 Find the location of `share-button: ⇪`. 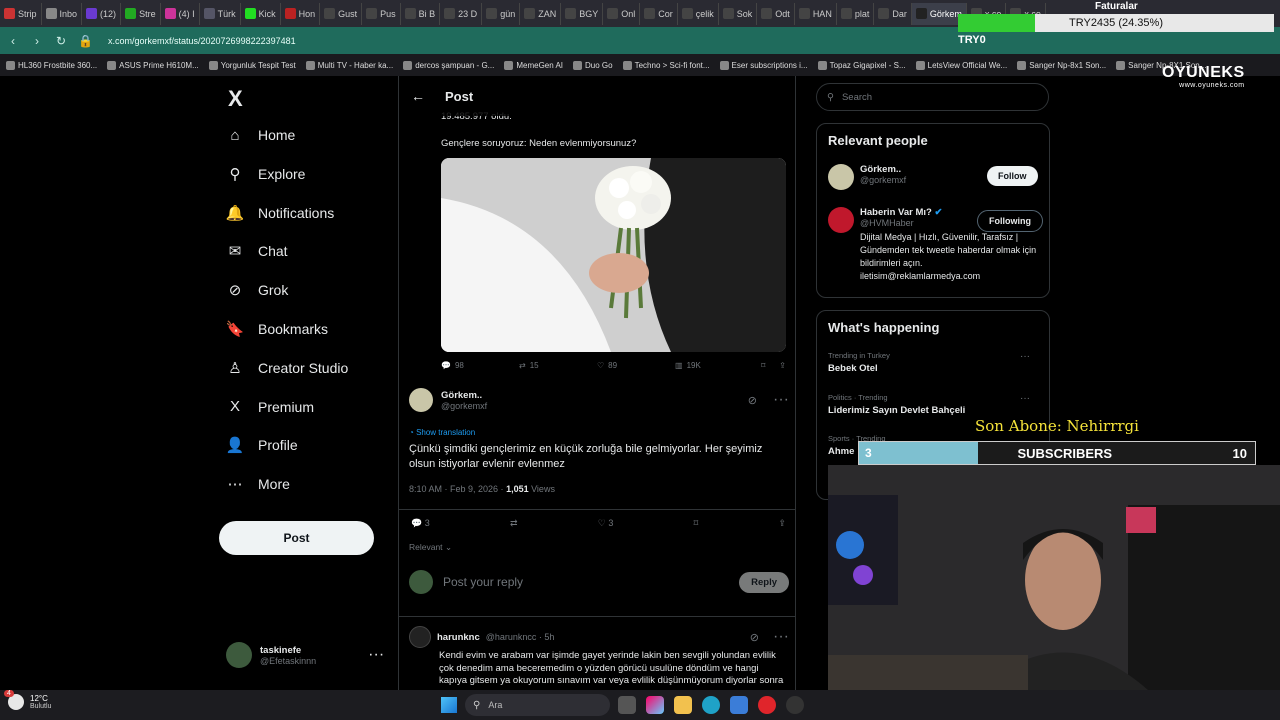

share-button: ⇪ is located at coordinates (782, 523).